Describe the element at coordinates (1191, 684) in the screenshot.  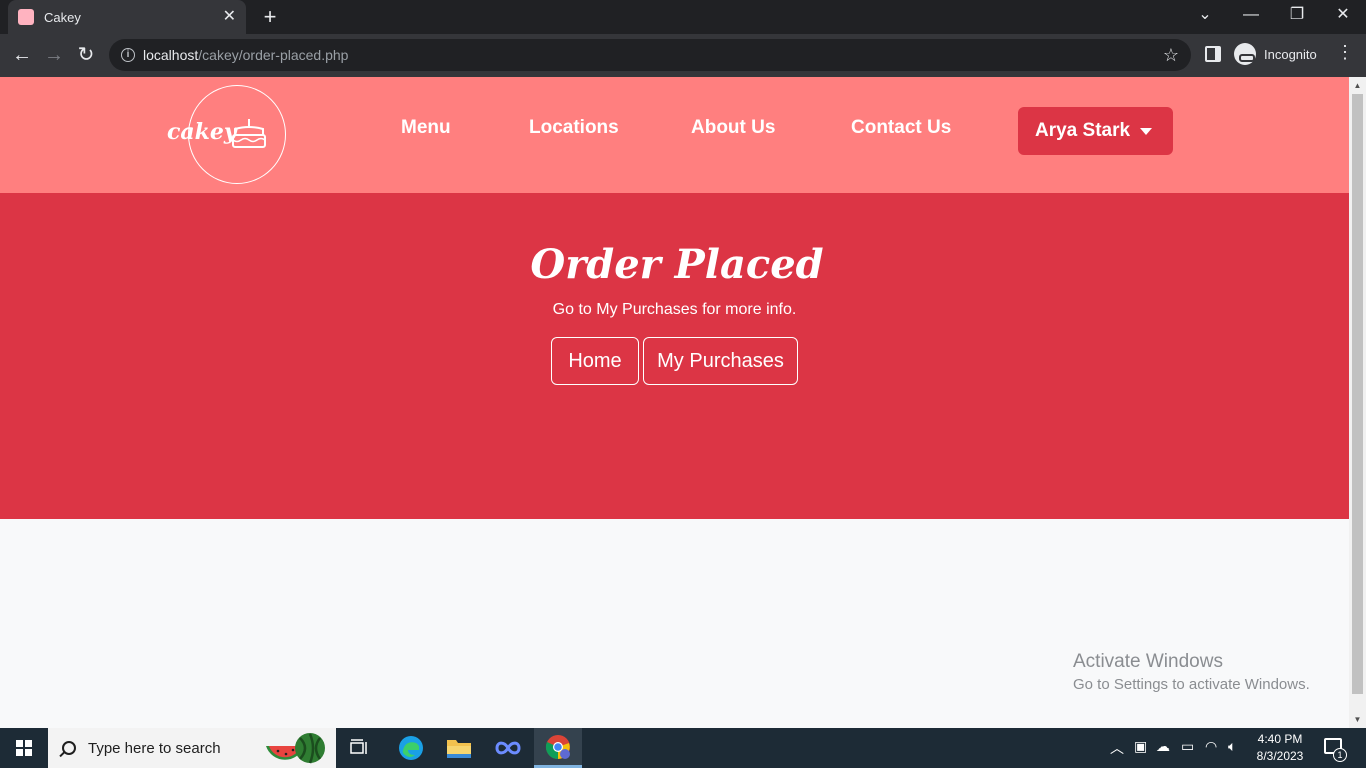
I see `activate-windows-subtitle: Go to Settings to activate Windows.` at that location.